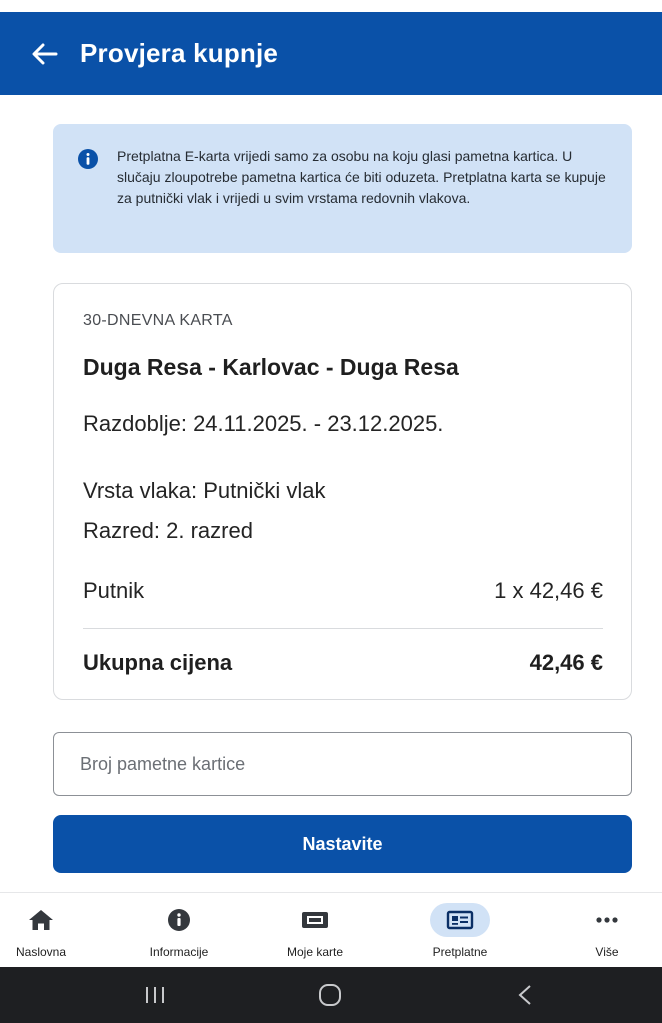  I want to click on home-circle-icon, so click(330, 995).